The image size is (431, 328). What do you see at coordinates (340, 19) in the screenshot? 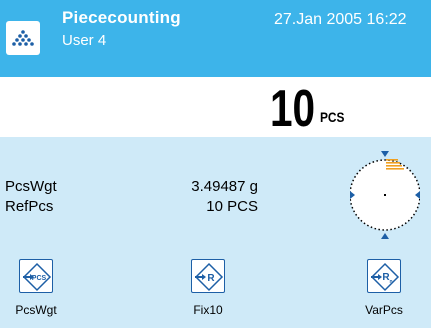
I see `date-time: 27.Jan 2005 16:22` at bounding box center [340, 19].